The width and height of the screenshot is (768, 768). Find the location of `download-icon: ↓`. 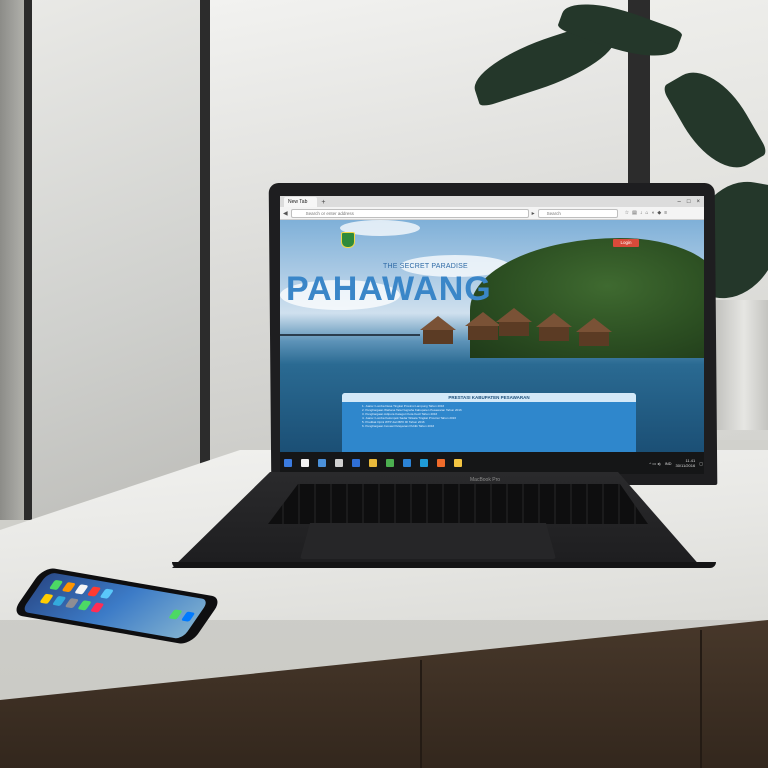

download-icon: ↓ is located at coordinates (641, 213).